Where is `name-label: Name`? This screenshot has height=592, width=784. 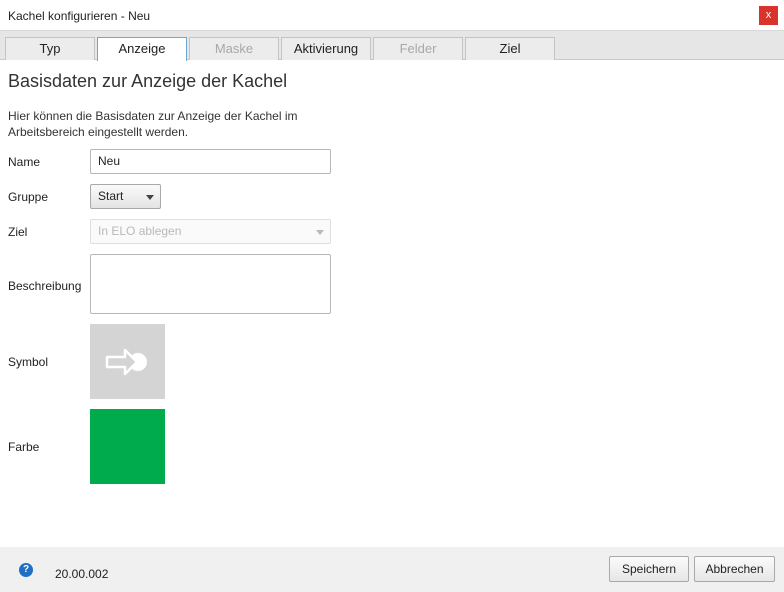 name-label: Name is located at coordinates (24, 162).